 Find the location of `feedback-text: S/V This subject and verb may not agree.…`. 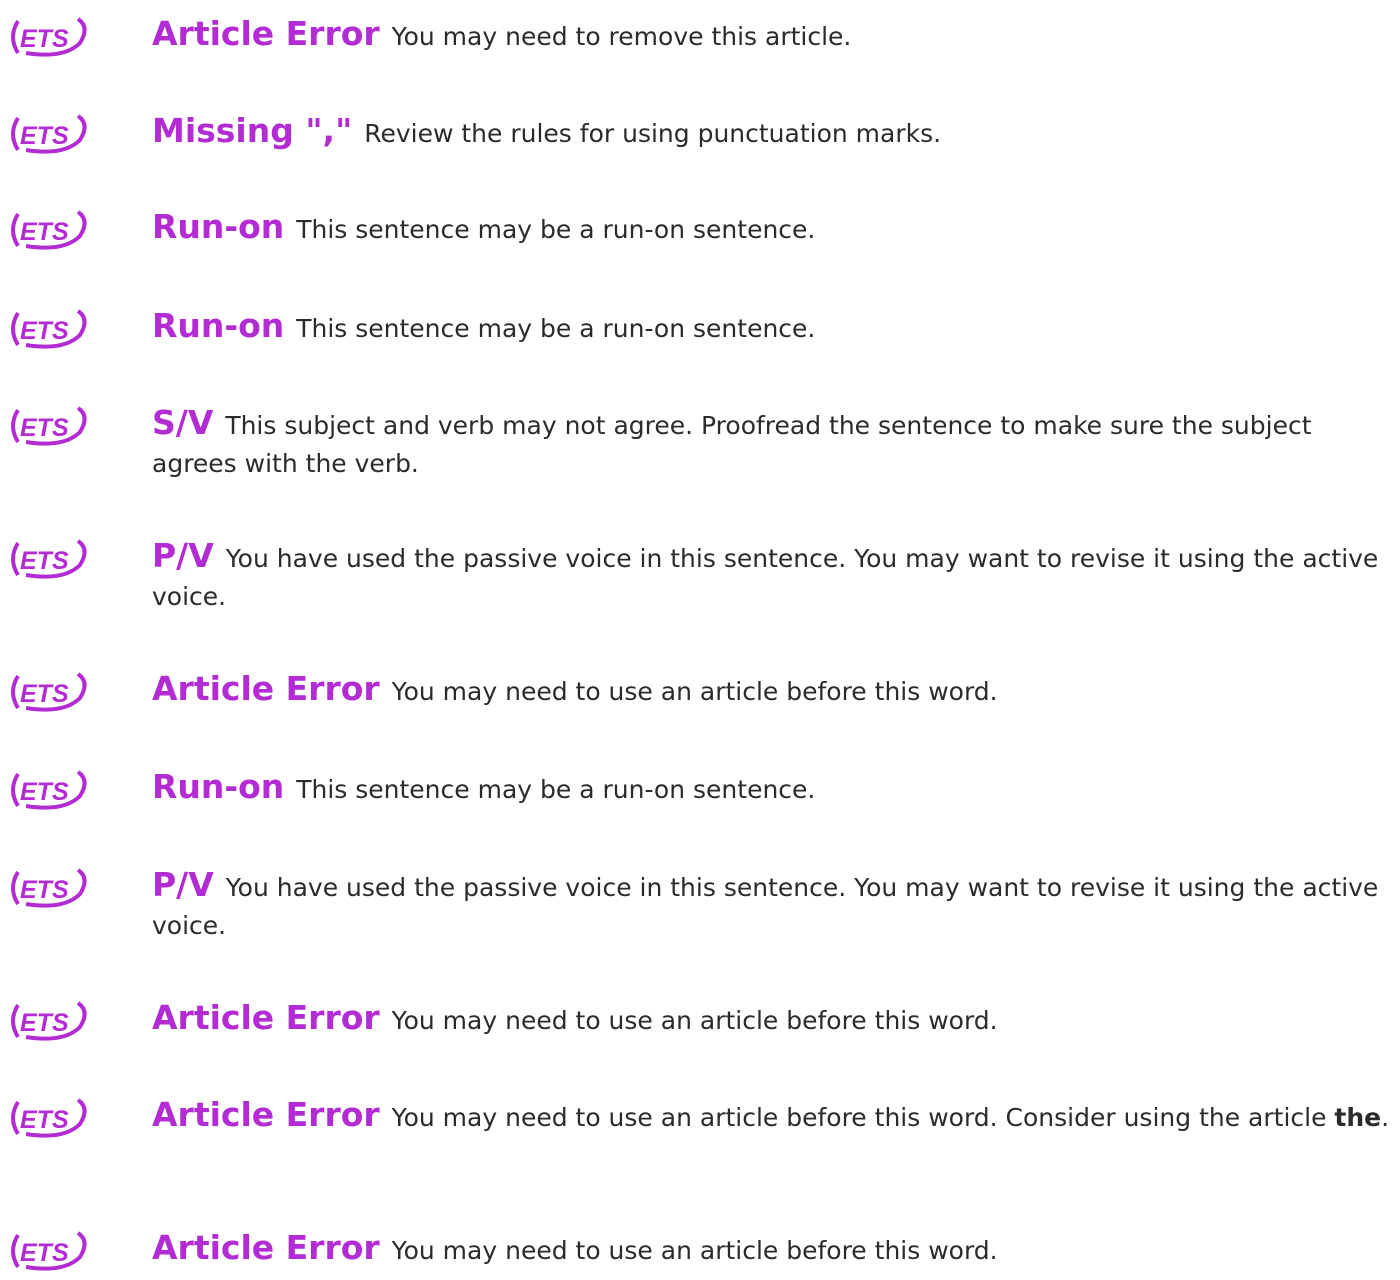

feedback-text: S/V This subject and verb may not agree.… is located at coordinates (773, 443).